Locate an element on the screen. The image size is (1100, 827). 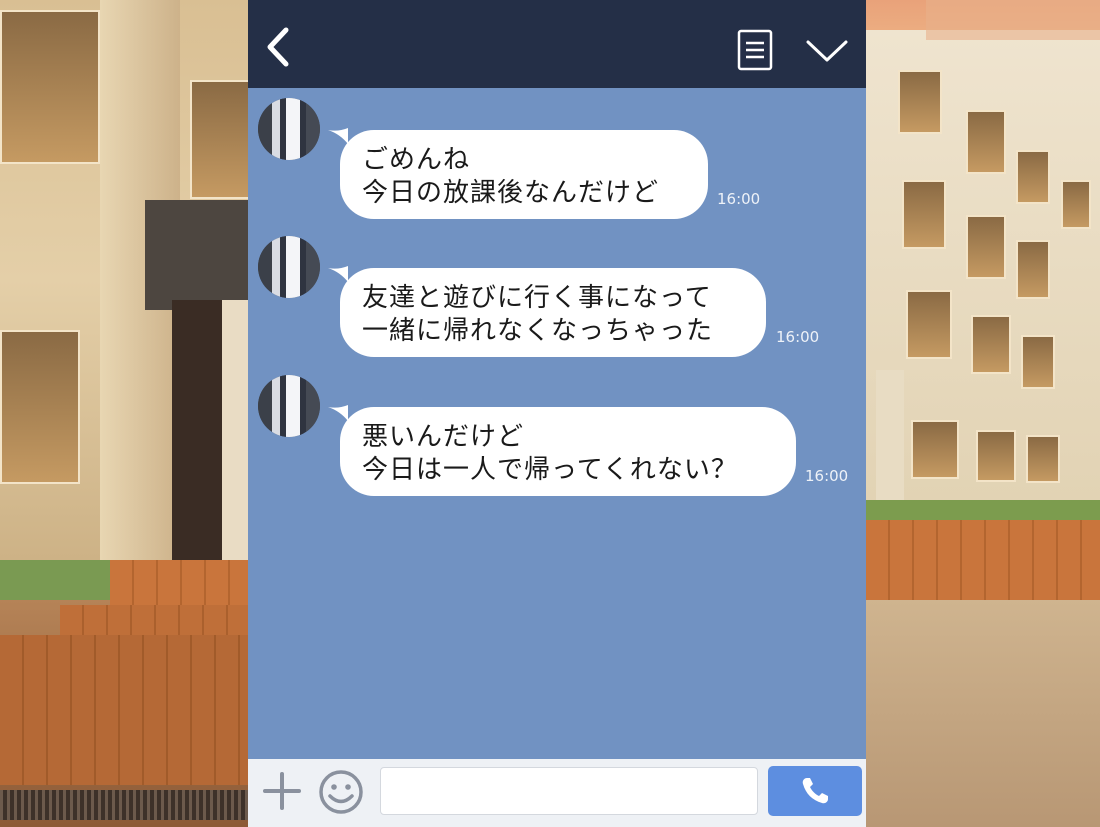
back-button is located at coordinates (279, 47).